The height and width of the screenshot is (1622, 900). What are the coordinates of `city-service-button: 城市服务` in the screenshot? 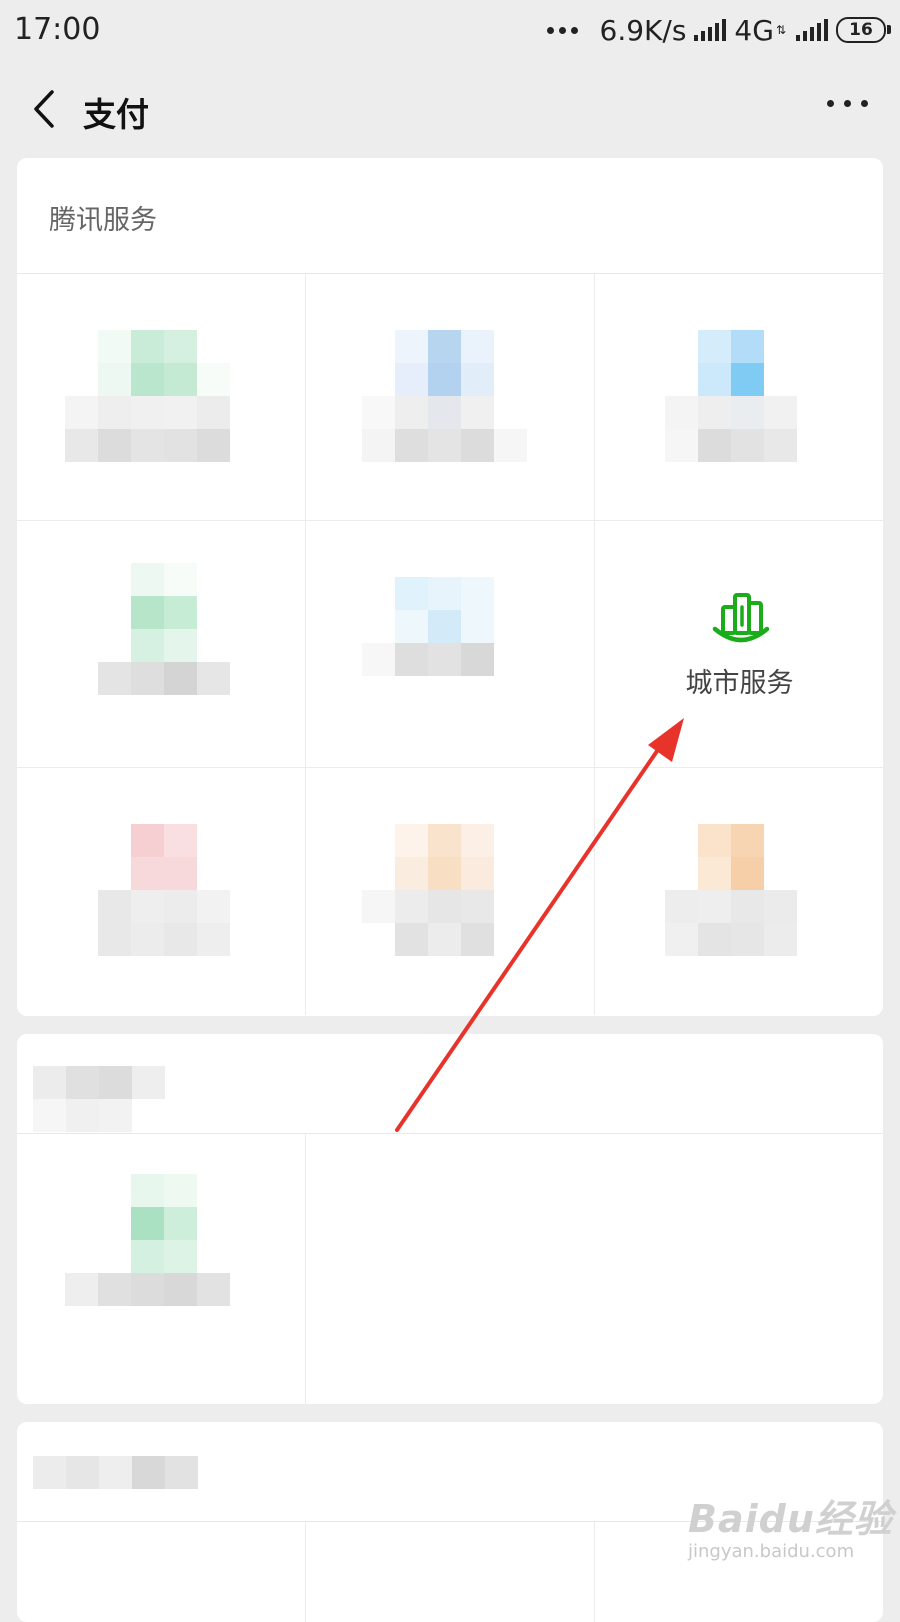 It's located at (739, 644).